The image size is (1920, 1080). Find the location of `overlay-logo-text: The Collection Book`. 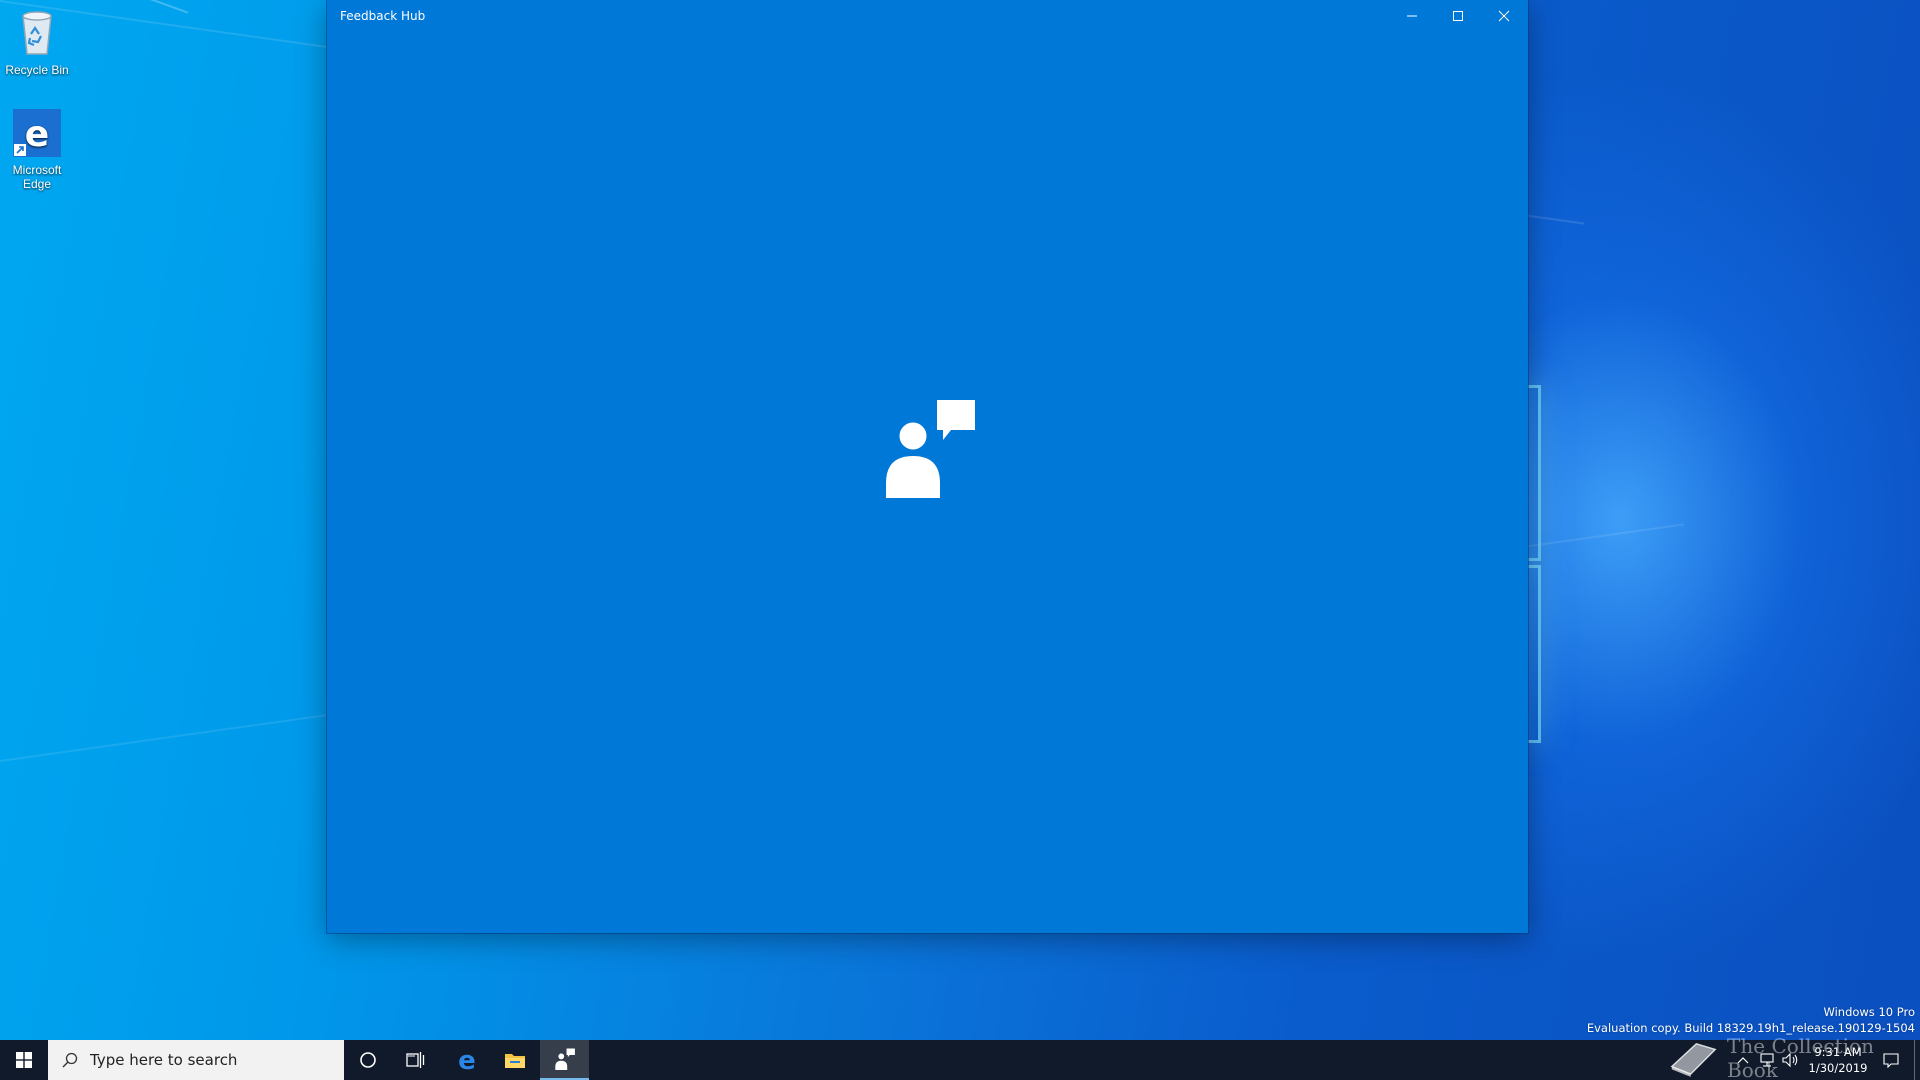

overlay-logo-text: The Collection Book is located at coordinates (1800, 1057).